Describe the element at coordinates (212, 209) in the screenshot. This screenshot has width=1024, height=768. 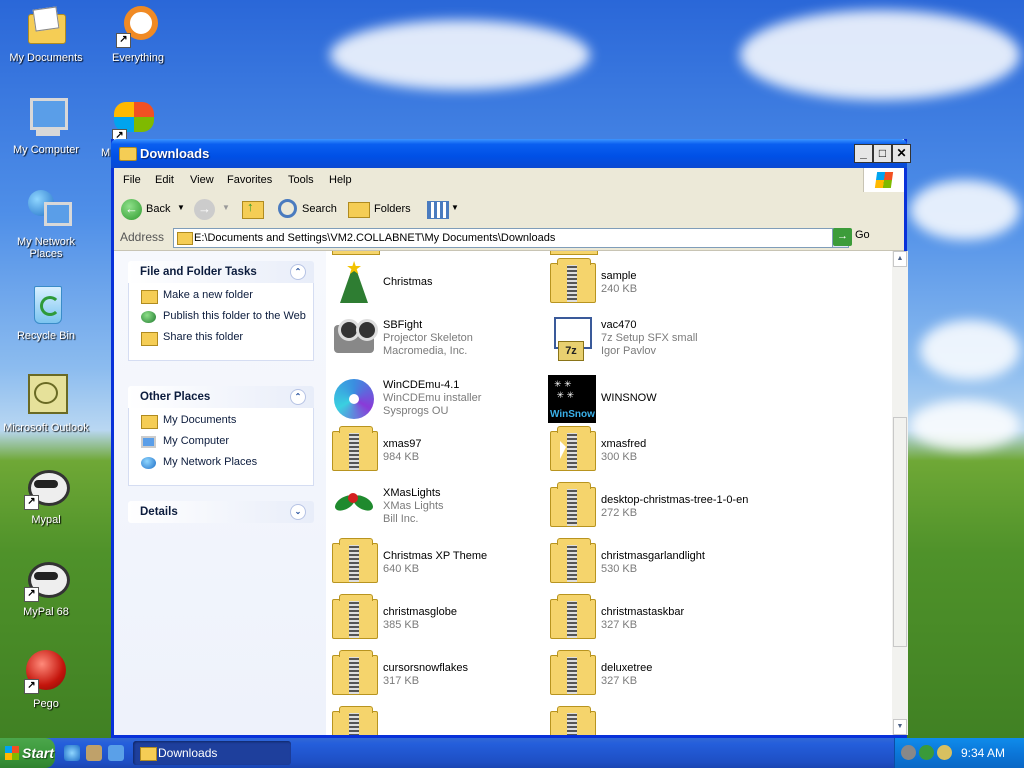
I see `forward-button: → ▼` at that location.